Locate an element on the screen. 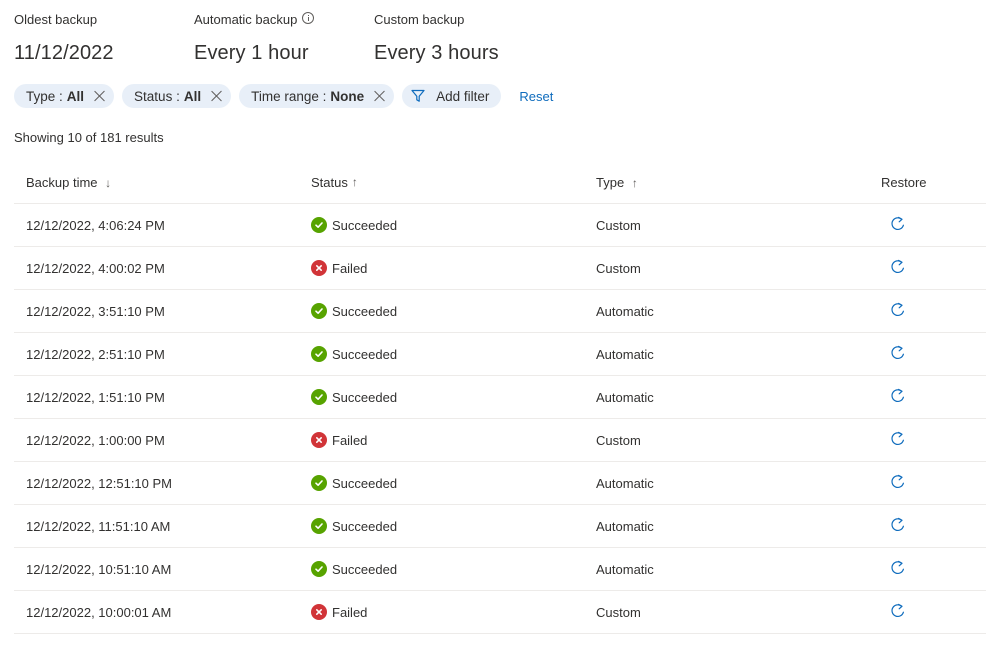  sort-descending-icon: ↓ is located at coordinates (108, 182).